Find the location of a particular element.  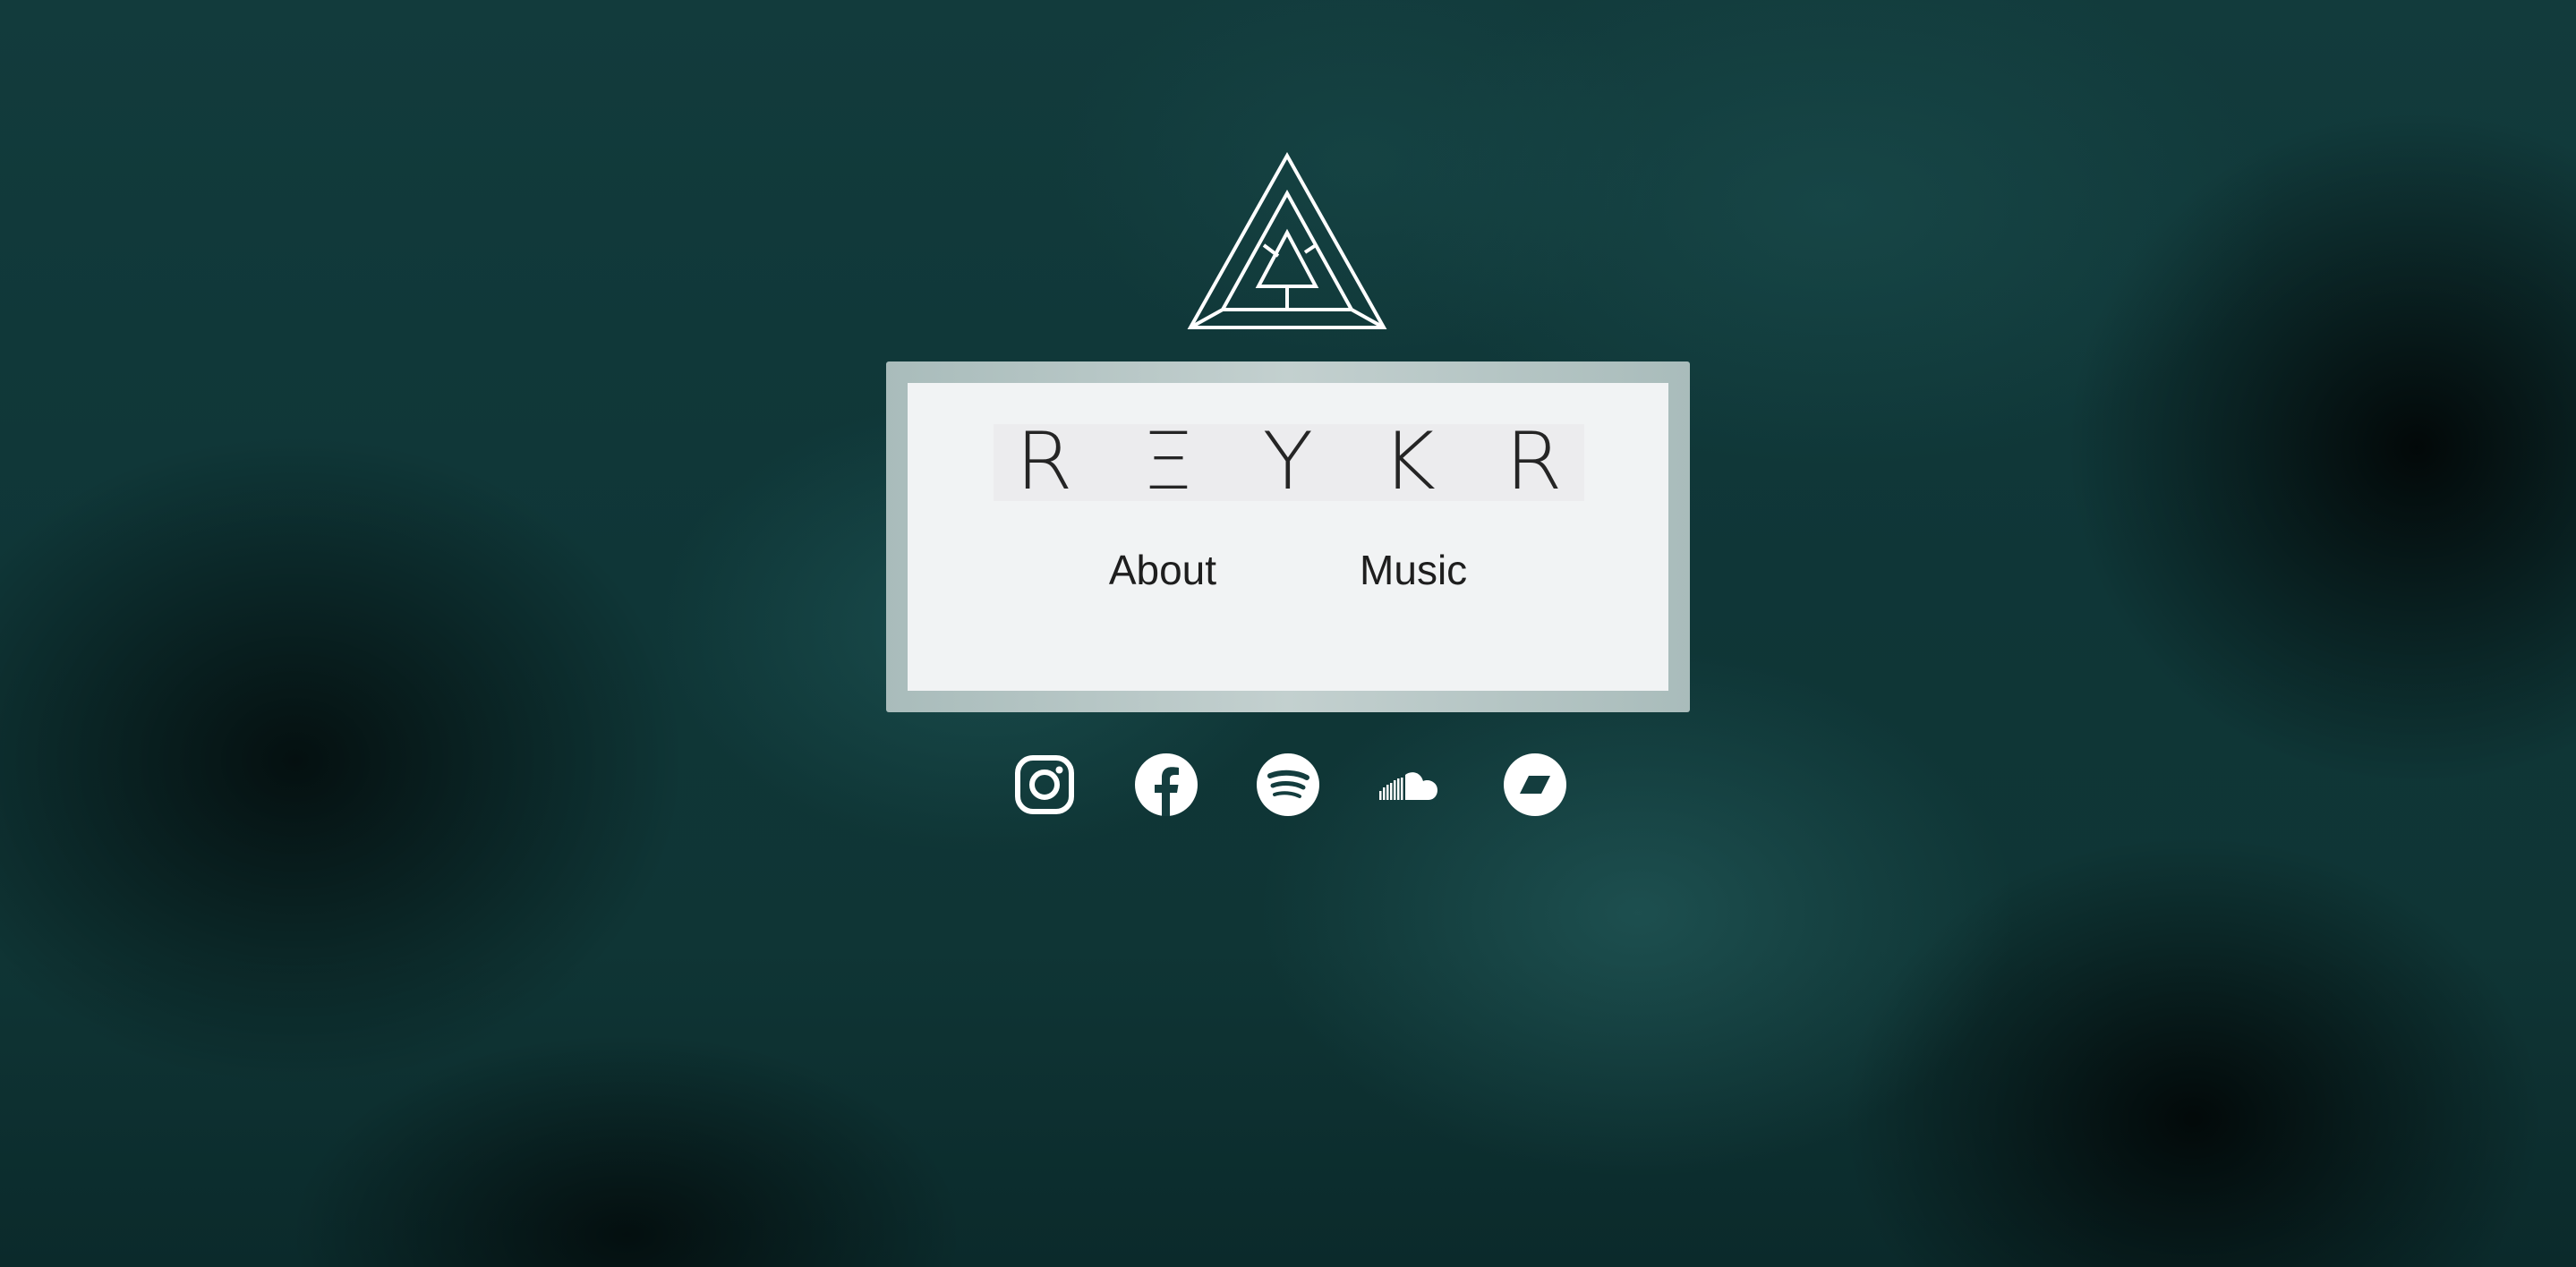

wordmark-letter: Y is located at coordinates (1288, 461).